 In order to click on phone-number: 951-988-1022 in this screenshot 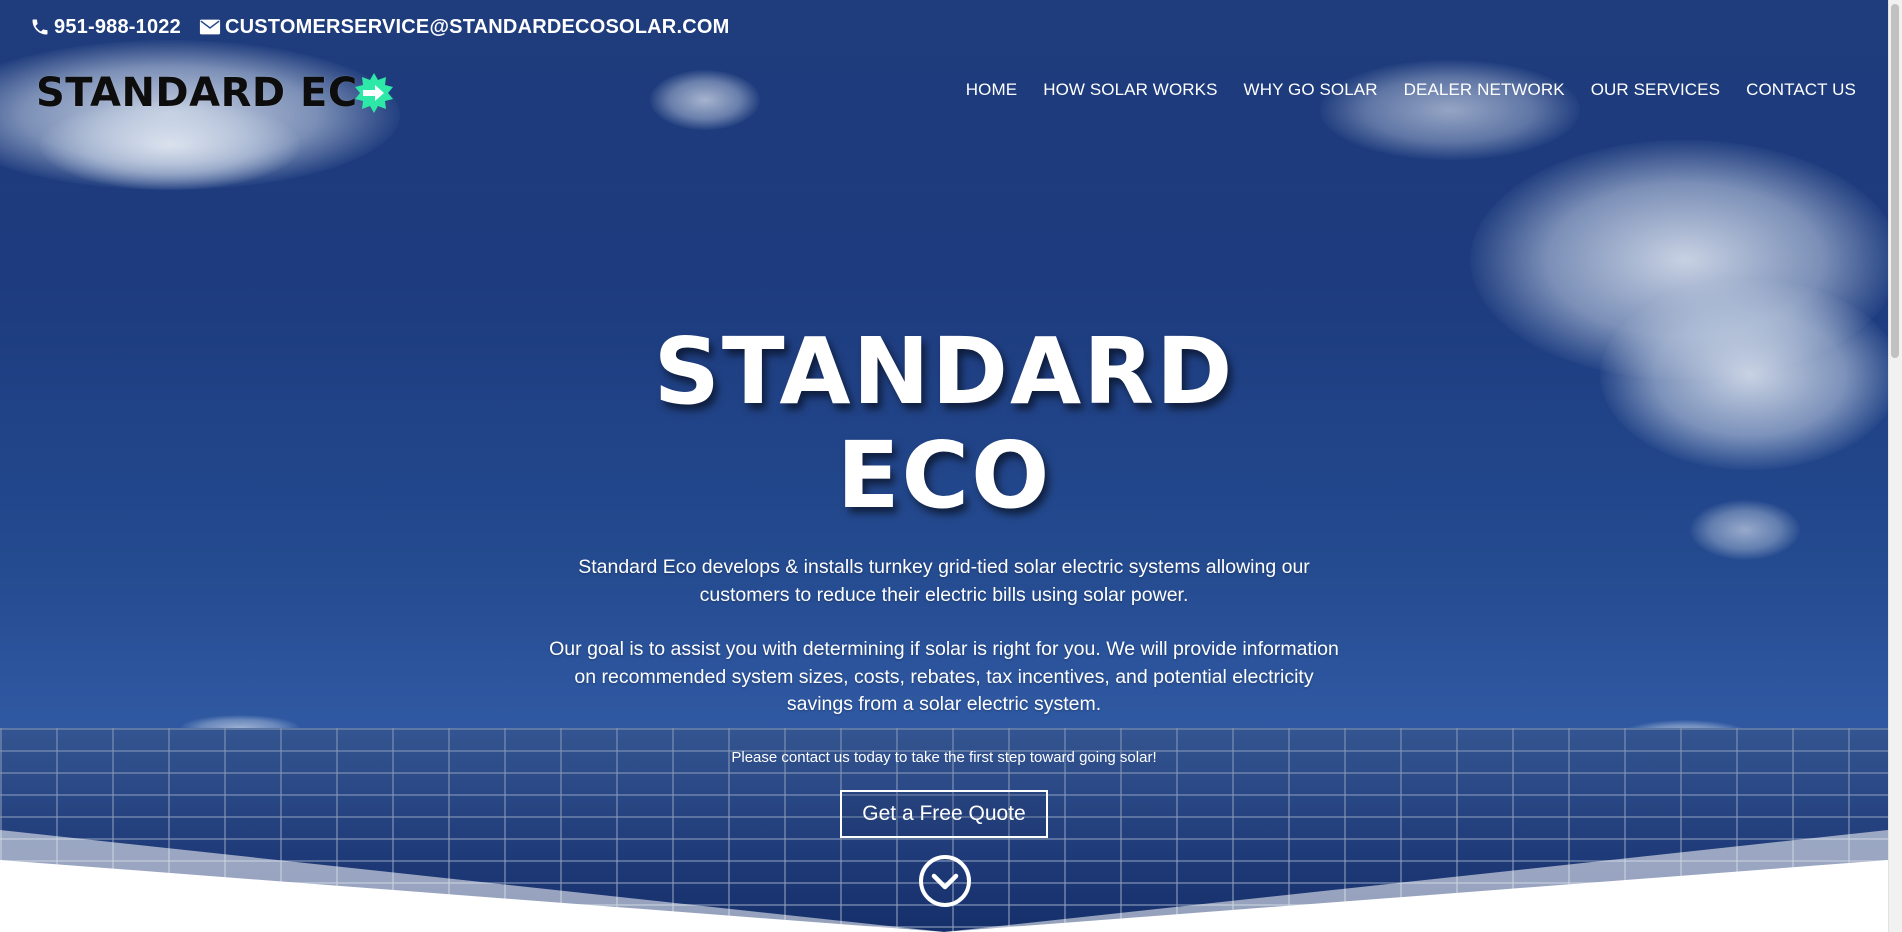, I will do `click(117, 26)`.